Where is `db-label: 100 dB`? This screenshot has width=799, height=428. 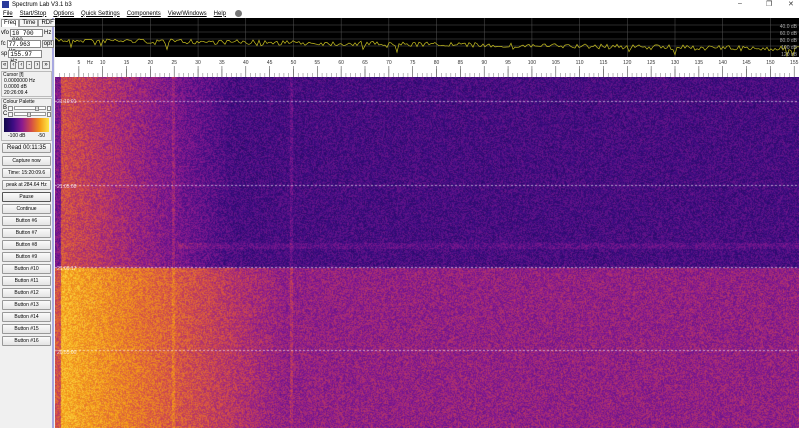
db-label: 100 dB is located at coordinates (789, 48).